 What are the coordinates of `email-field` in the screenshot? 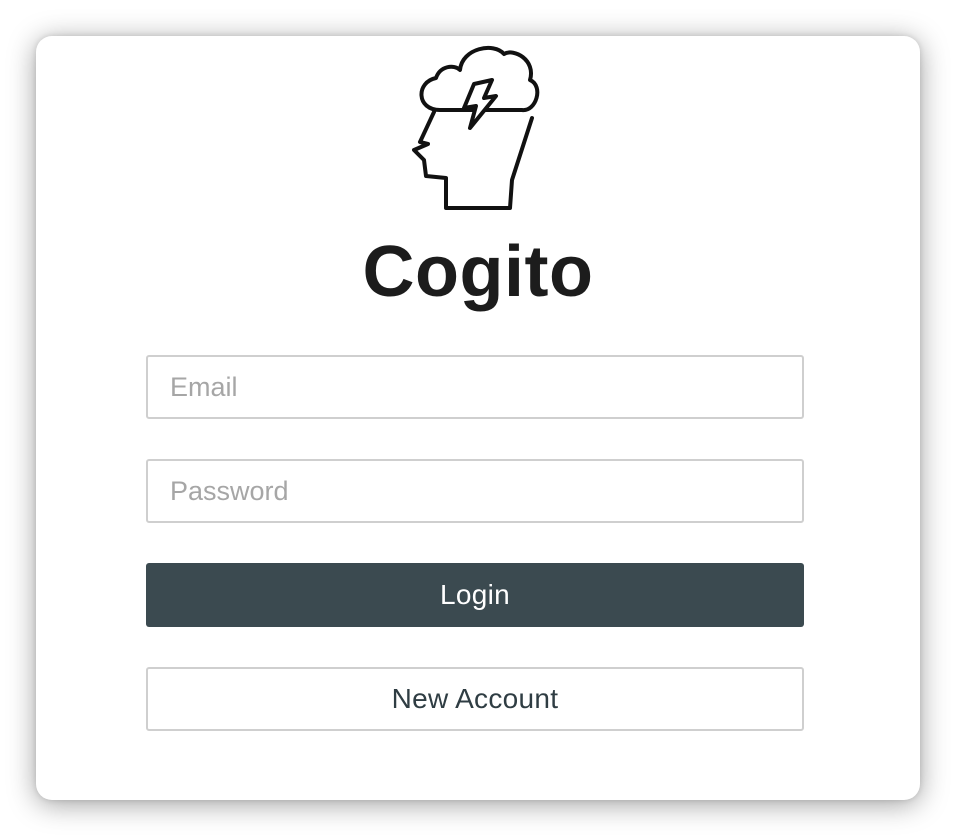 It's located at (475, 387).